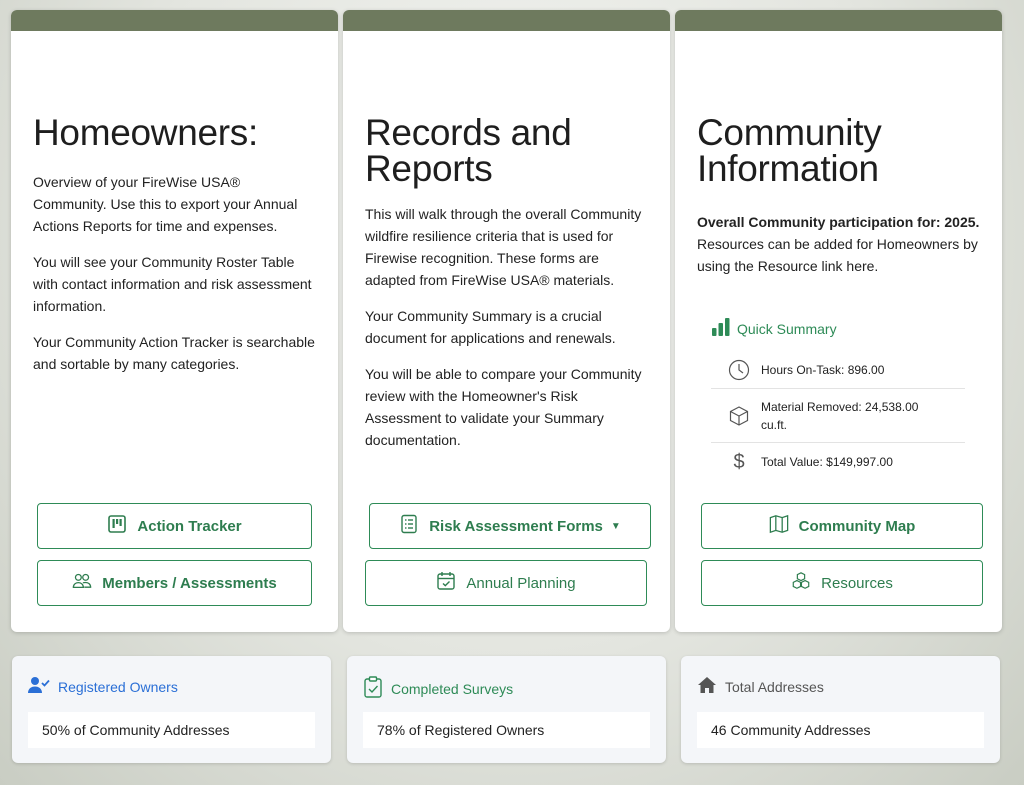 The width and height of the screenshot is (1024, 785). Describe the element at coordinates (707, 686) in the screenshot. I see `house-icon` at that location.